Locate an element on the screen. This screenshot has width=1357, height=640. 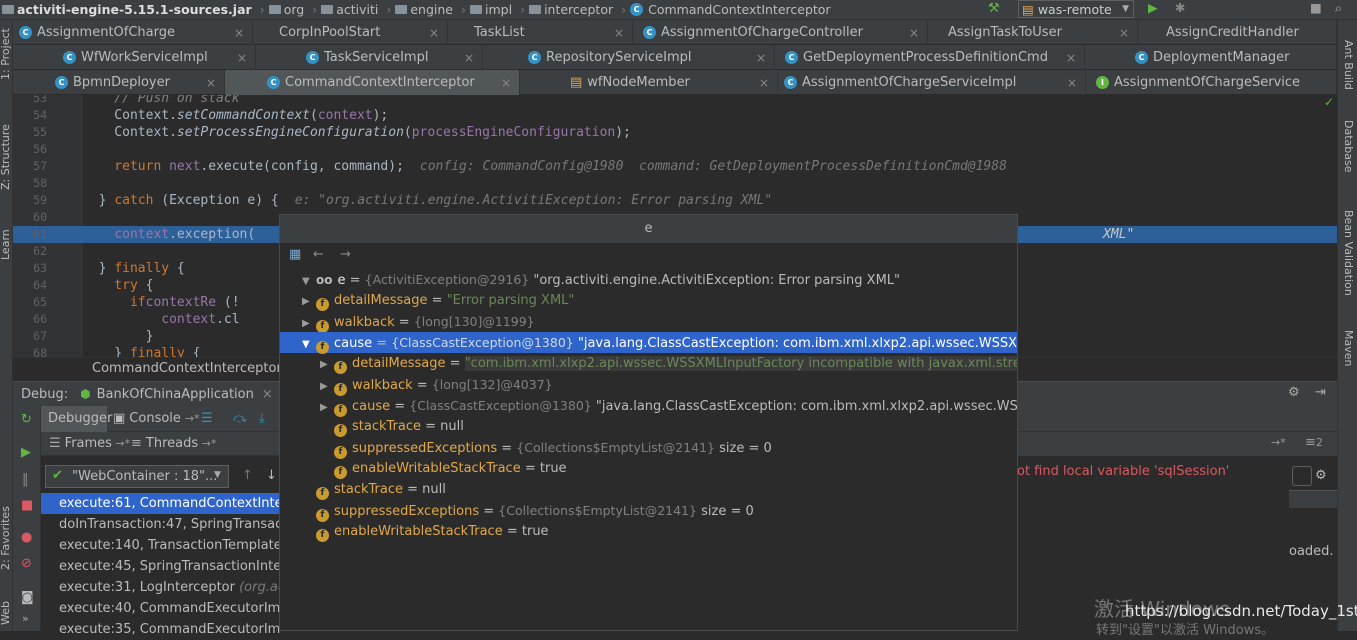
stack-frame: execute:45, SpringTransactionIntercep is located at coordinates (161, 566).